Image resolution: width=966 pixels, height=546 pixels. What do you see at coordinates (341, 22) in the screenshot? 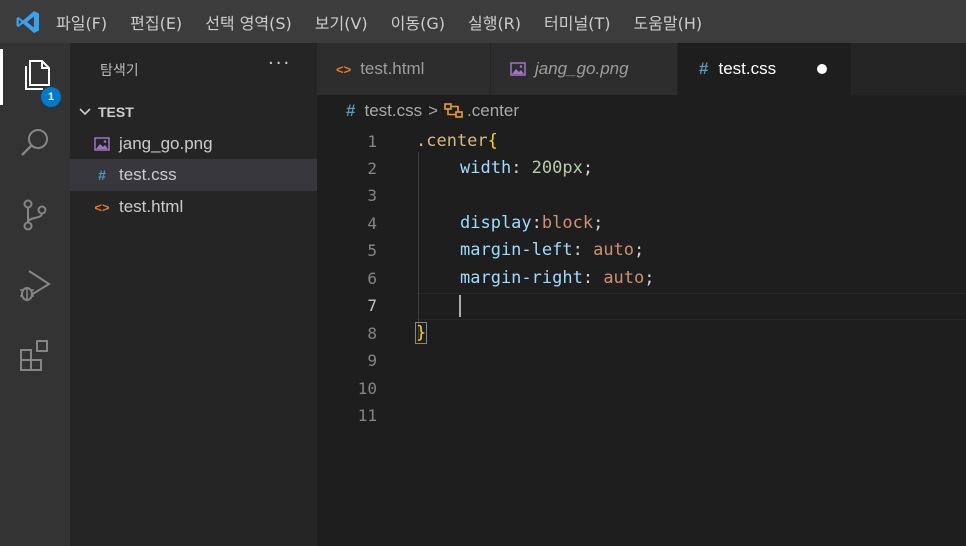
I see `menu-view: 보기(V)` at bounding box center [341, 22].